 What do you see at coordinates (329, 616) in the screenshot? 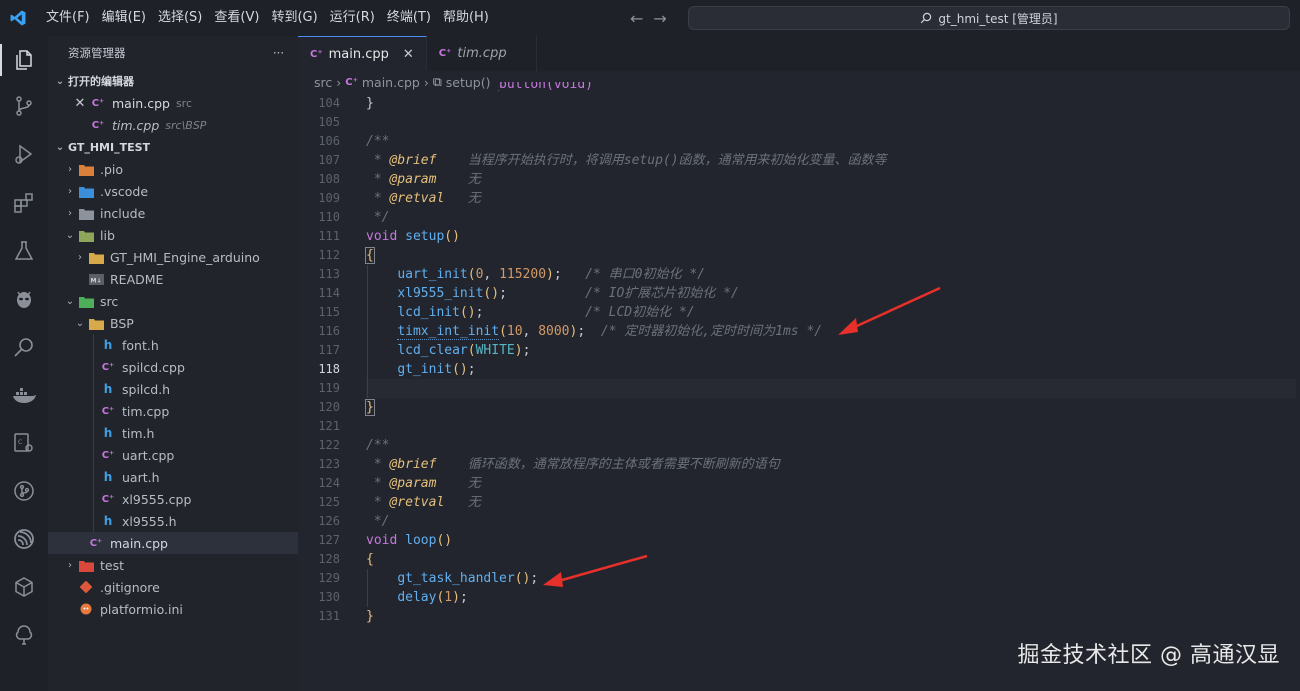
I see `line-number: 131` at bounding box center [329, 616].